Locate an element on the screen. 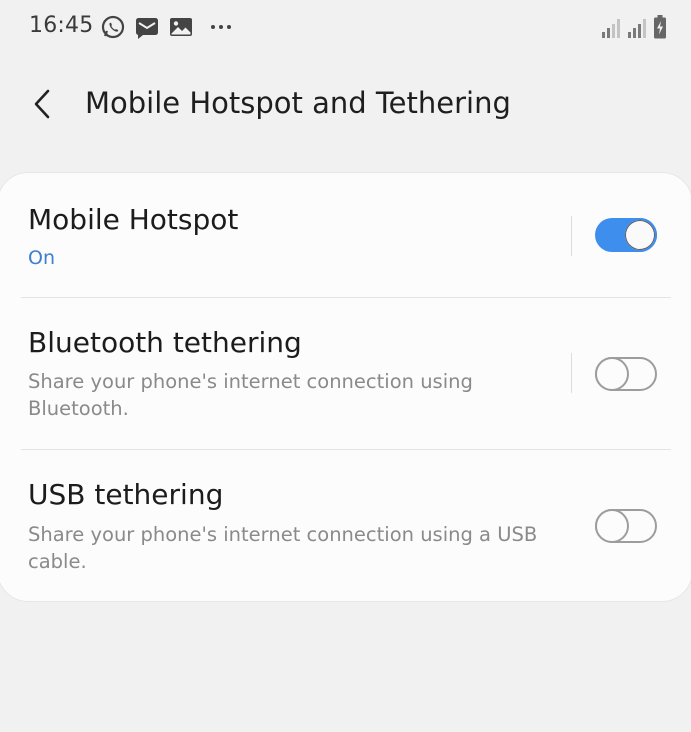 This screenshot has height=732, width=691. status-bar: 16:45 is located at coordinates (345, 28).